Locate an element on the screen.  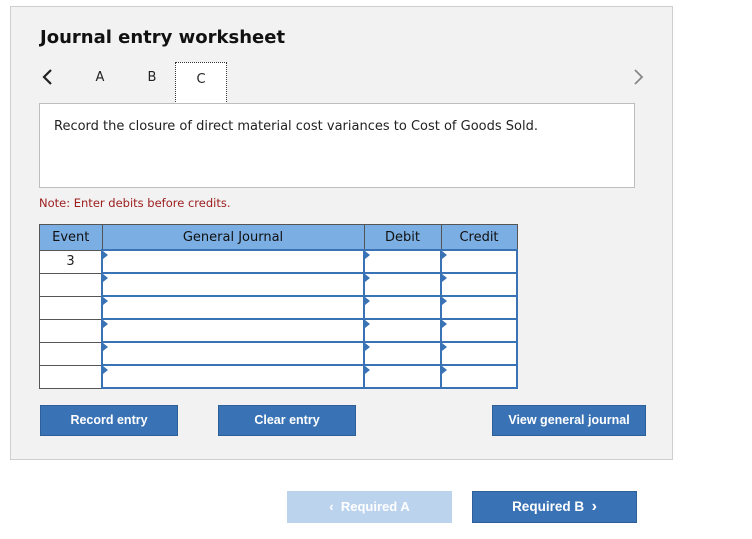
required-a-button: ‹ Required A is located at coordinates (369, 507).